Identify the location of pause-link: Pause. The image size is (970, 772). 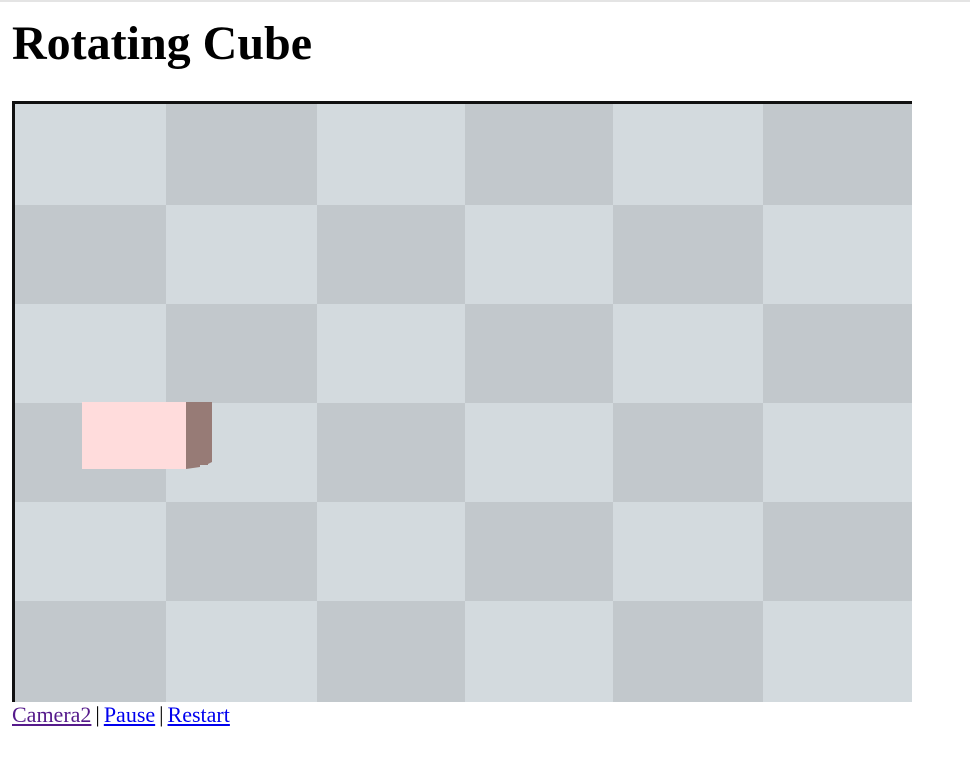
(129, 714).